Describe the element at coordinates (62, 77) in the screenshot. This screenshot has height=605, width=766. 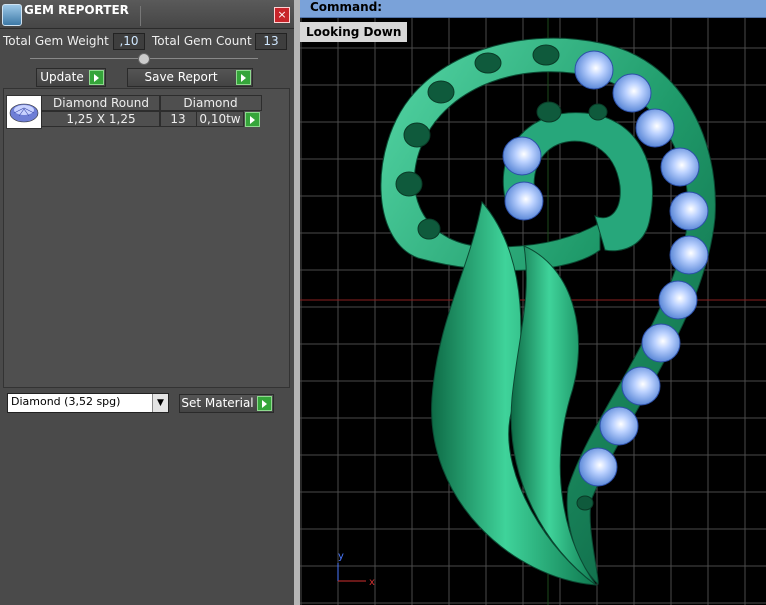
I see `update-label: Update` at that location.